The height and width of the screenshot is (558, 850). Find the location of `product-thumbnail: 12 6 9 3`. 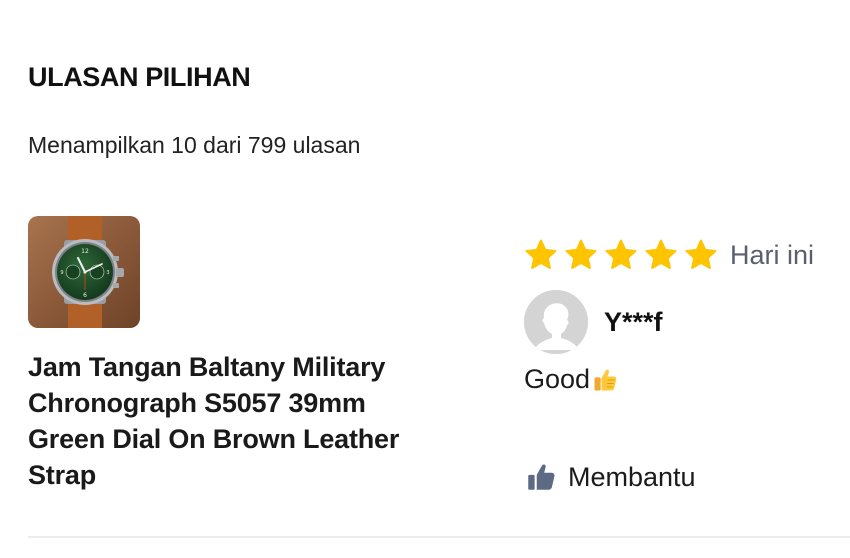

product-thumbnail: 12 6 9 3 is located at coordinates (84, 272).